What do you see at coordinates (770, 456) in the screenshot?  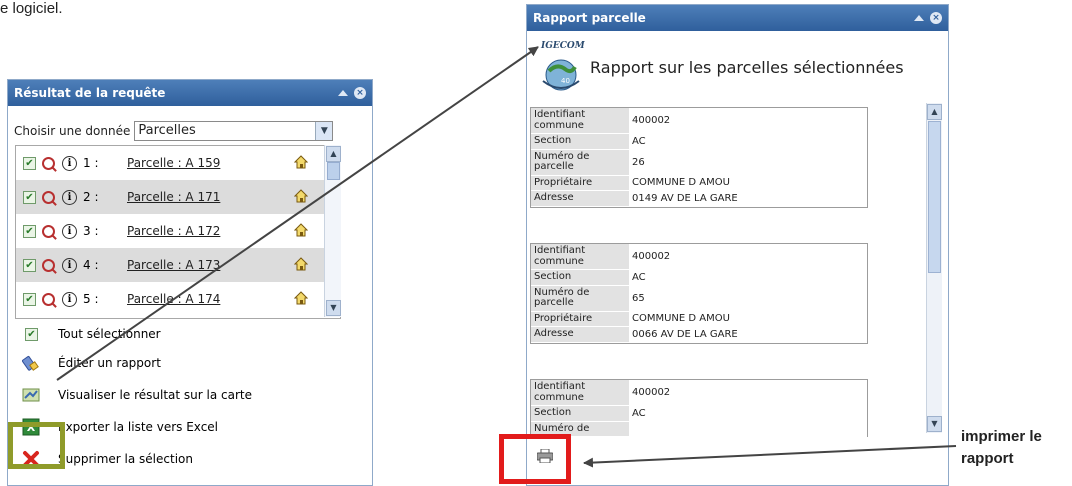 I see `print-arrow` at bounding box center [770, 456].